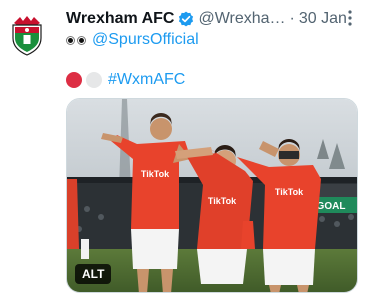 The height and width of the screenshot is (300, 369). Describe the element at coordinates (120, 19) in the screenshot. I see `display-name: Wrexham AFC` at that location.